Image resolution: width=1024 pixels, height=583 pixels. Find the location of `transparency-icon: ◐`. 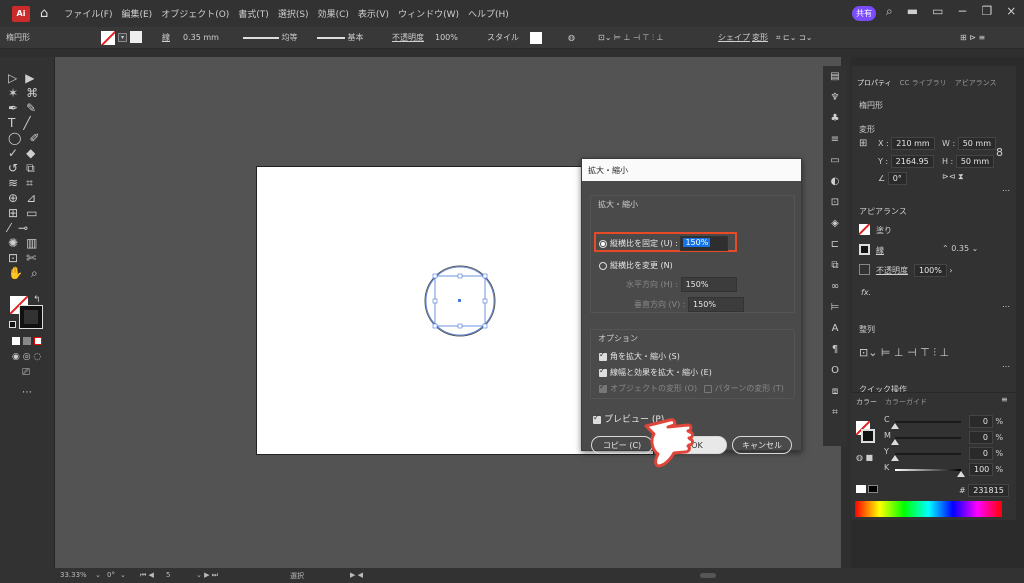

transparency-icon: ◐ is located at coordinates (835, 181).